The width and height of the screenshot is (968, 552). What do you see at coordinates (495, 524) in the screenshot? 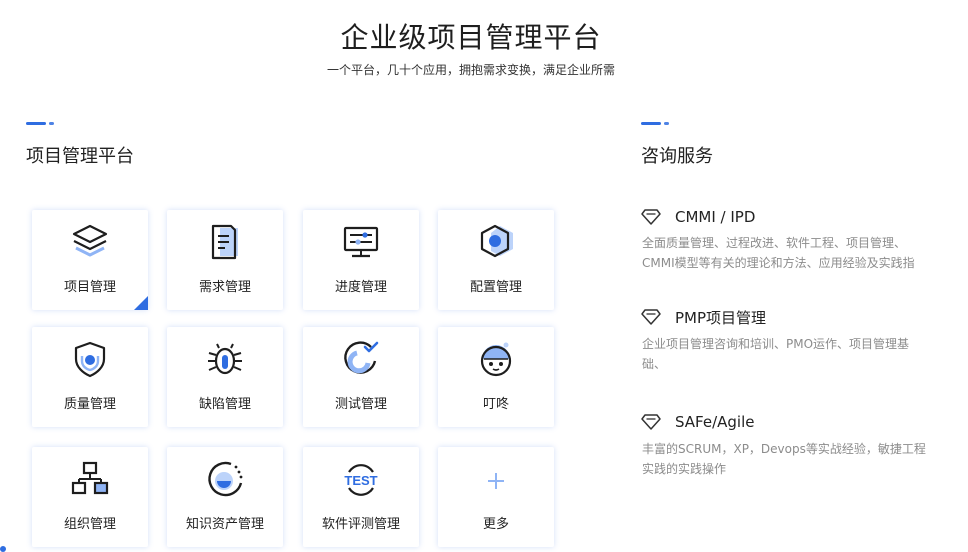
I see `card-label: 更多` at bounding box center [495, 524].